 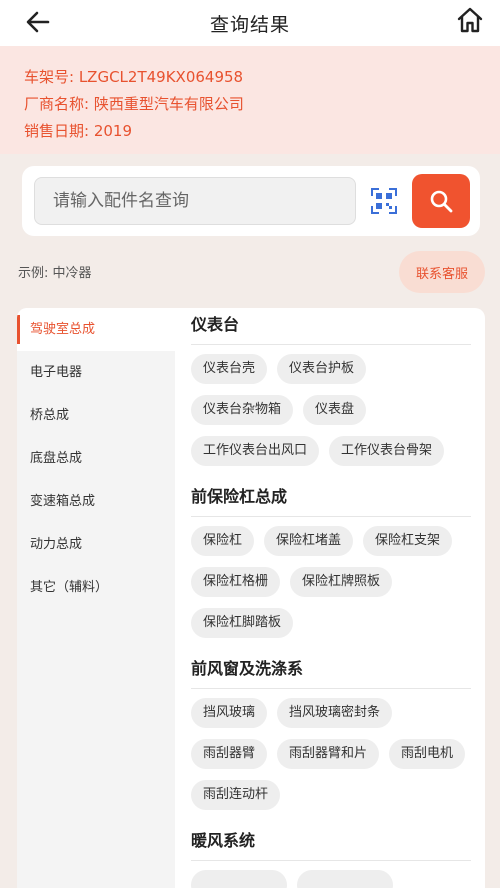 What do you see at coordinates (470, 20) in the screenshot?
I see `home-icon` at bounding box center [470, 20].